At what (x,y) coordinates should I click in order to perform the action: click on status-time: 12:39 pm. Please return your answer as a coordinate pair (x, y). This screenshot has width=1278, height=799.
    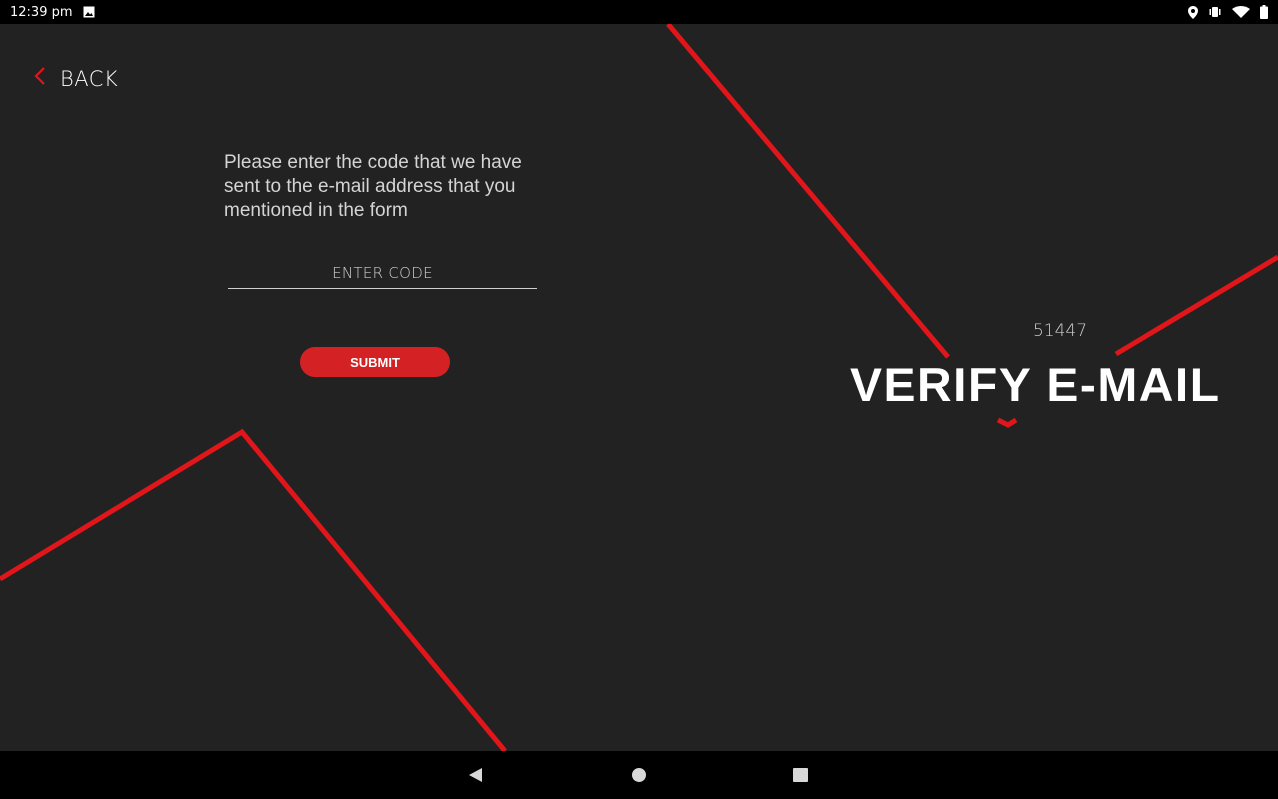
    Looking at the image, I should click on (41, 12).